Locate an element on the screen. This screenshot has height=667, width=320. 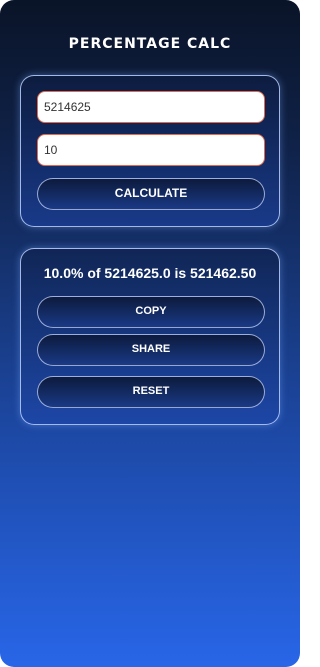
result-text: 10.0% of 5214625.0 is 521462.50 is located at coordinates (150, 273).